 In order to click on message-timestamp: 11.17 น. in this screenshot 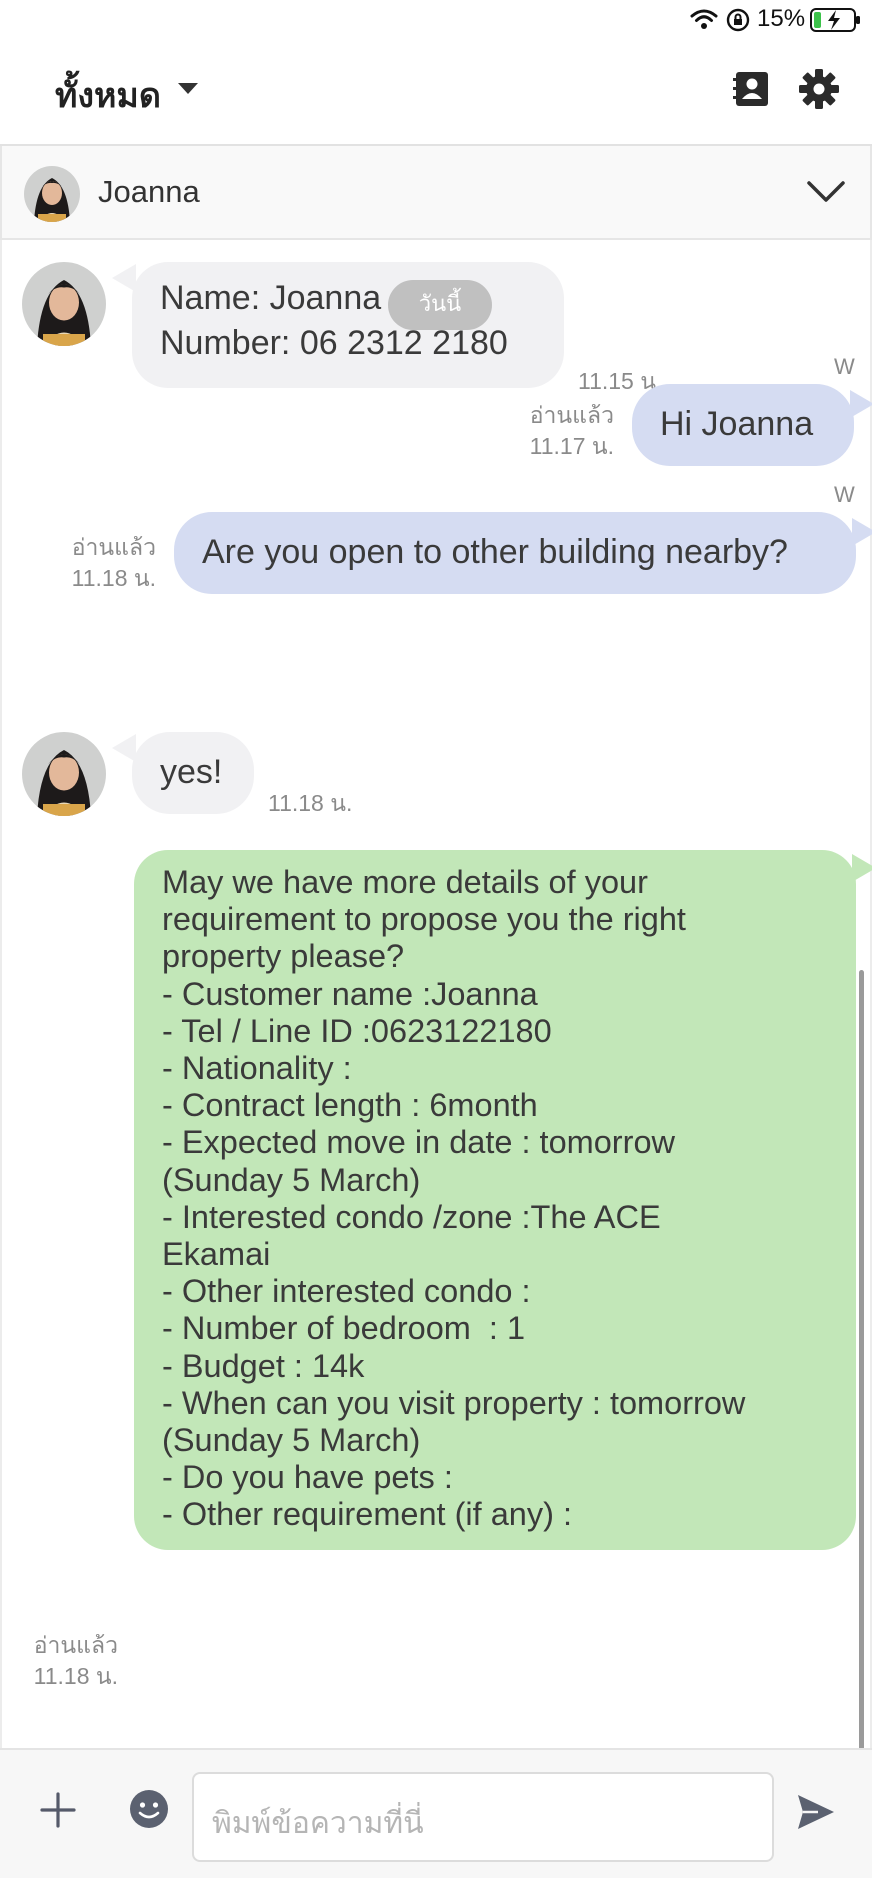, I will do `click(571, 446)`.